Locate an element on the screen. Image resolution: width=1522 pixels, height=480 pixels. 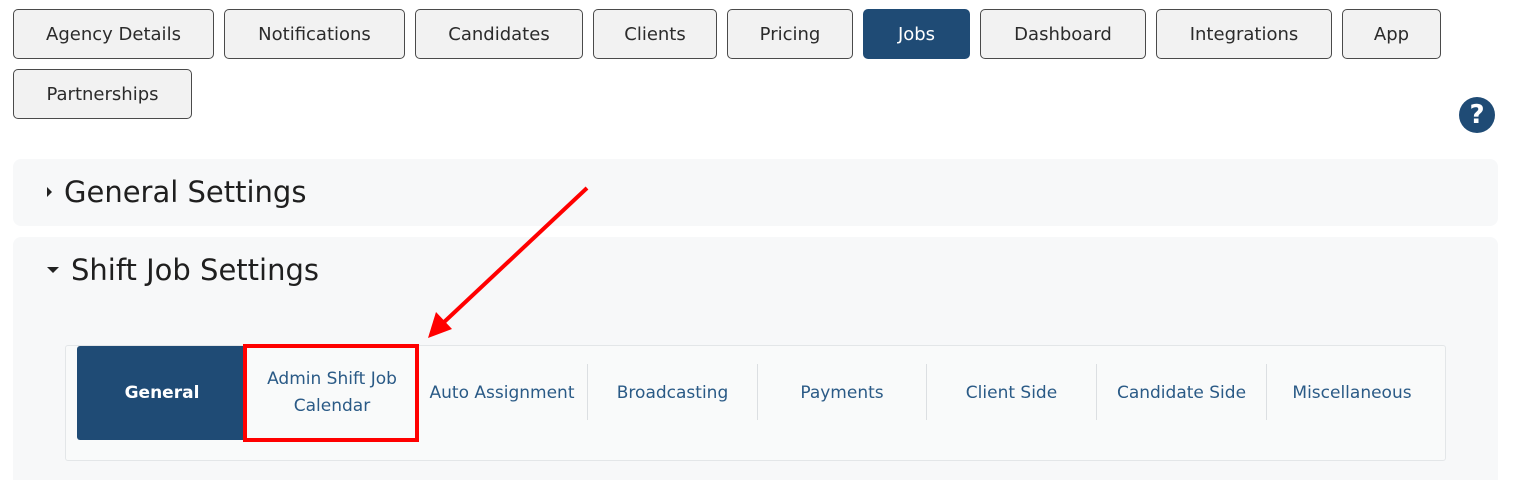
subtab-payments: Payments is located at coordinates (842, 393).